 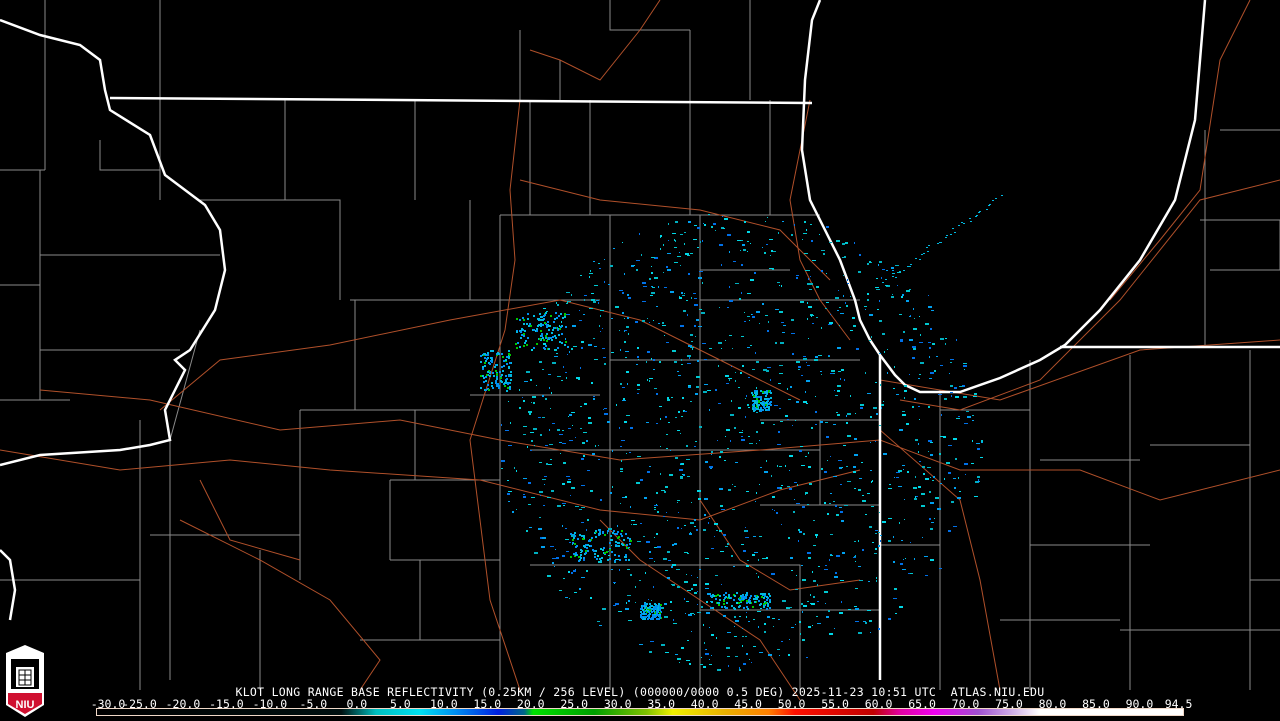 What do you see at coordinates (25, 681) in the screenshot?
I see `niu-logo: NIU` at bounding box center [25, 681].